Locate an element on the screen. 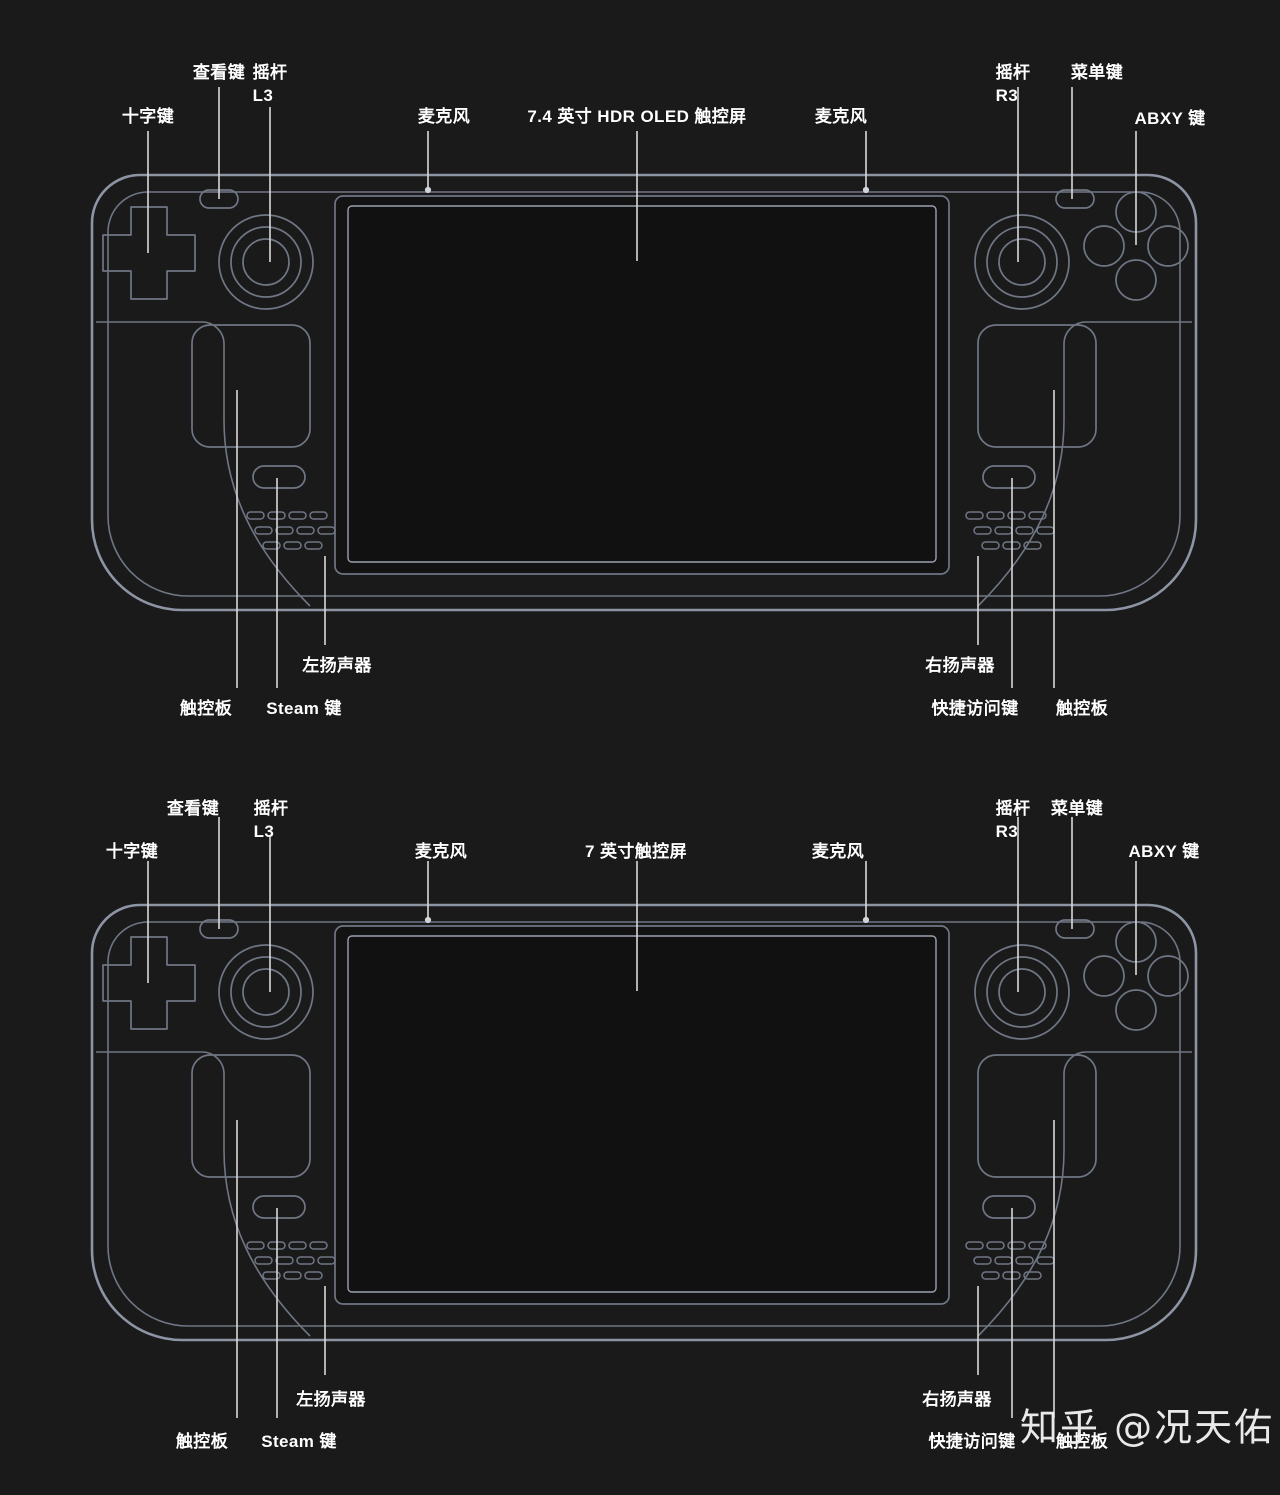 Image resolution: width=1280 pixels, height=1495 pixels. label-quick-access: 快捷访问键 is located at coordinates (975, 708).